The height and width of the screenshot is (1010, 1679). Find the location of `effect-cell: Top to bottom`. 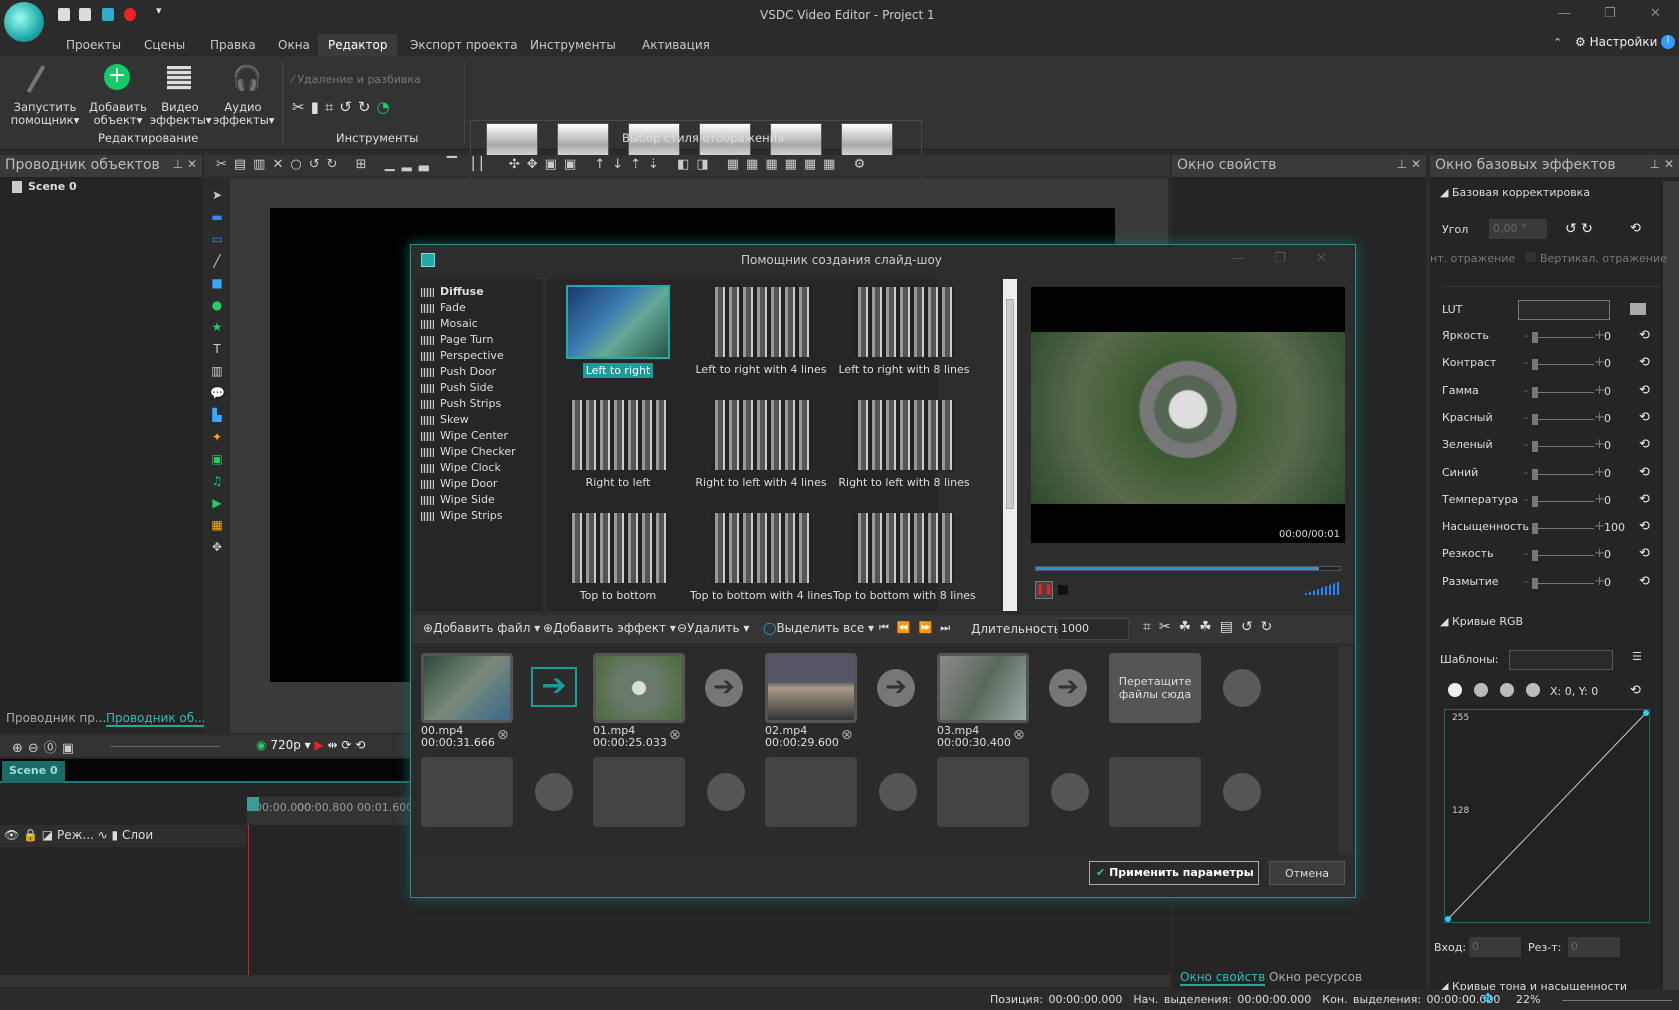

effect-cell: Top to bottom is located at coordinates (618, 569).